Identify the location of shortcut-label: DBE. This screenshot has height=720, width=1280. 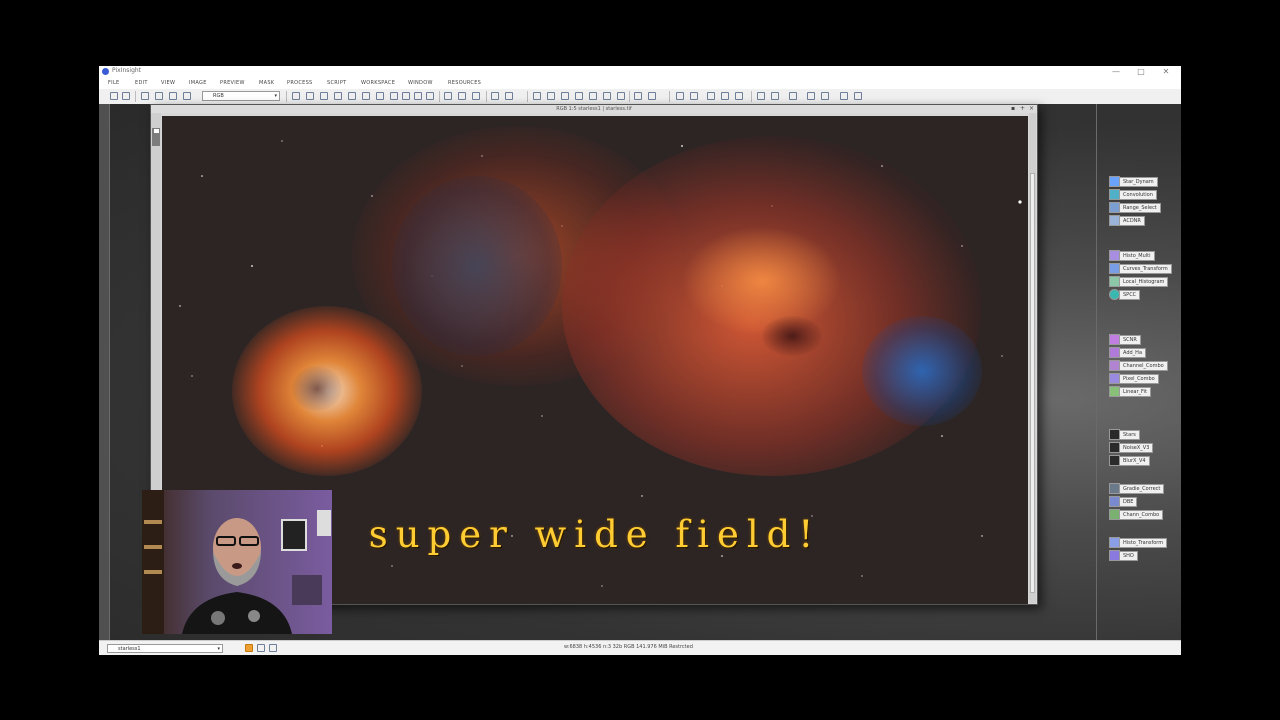
(1128, 502).